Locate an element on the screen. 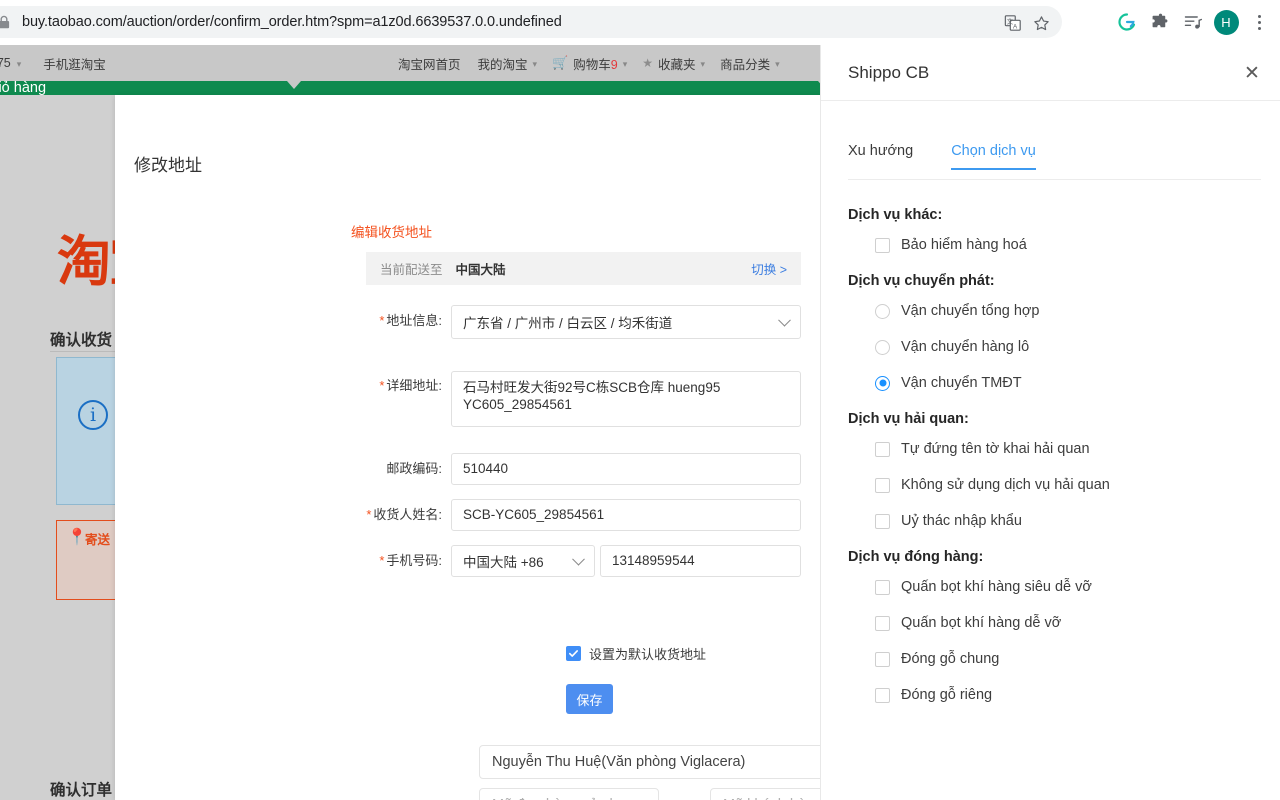  service-option: Đóng gỗ riêng is located at coordinates (1058, 695).